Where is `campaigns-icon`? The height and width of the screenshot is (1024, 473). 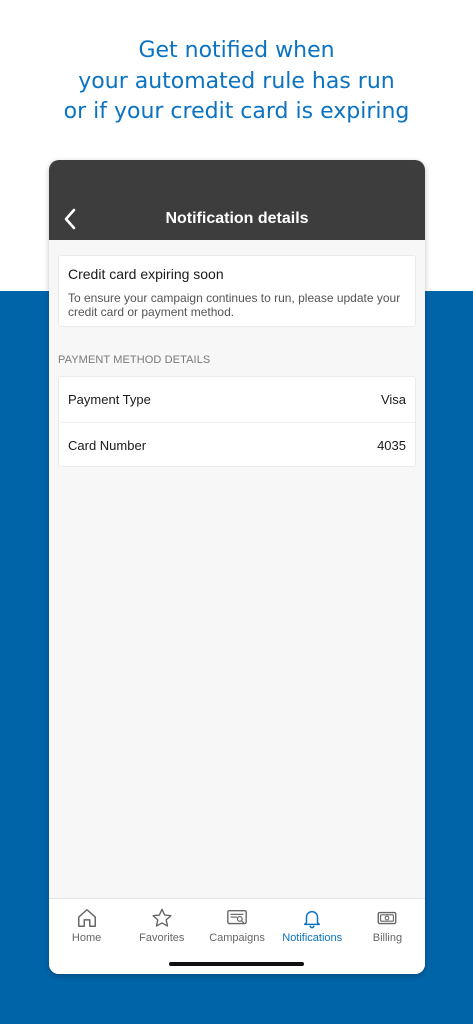
campaigns-icon is located at coordinates (237, 917).